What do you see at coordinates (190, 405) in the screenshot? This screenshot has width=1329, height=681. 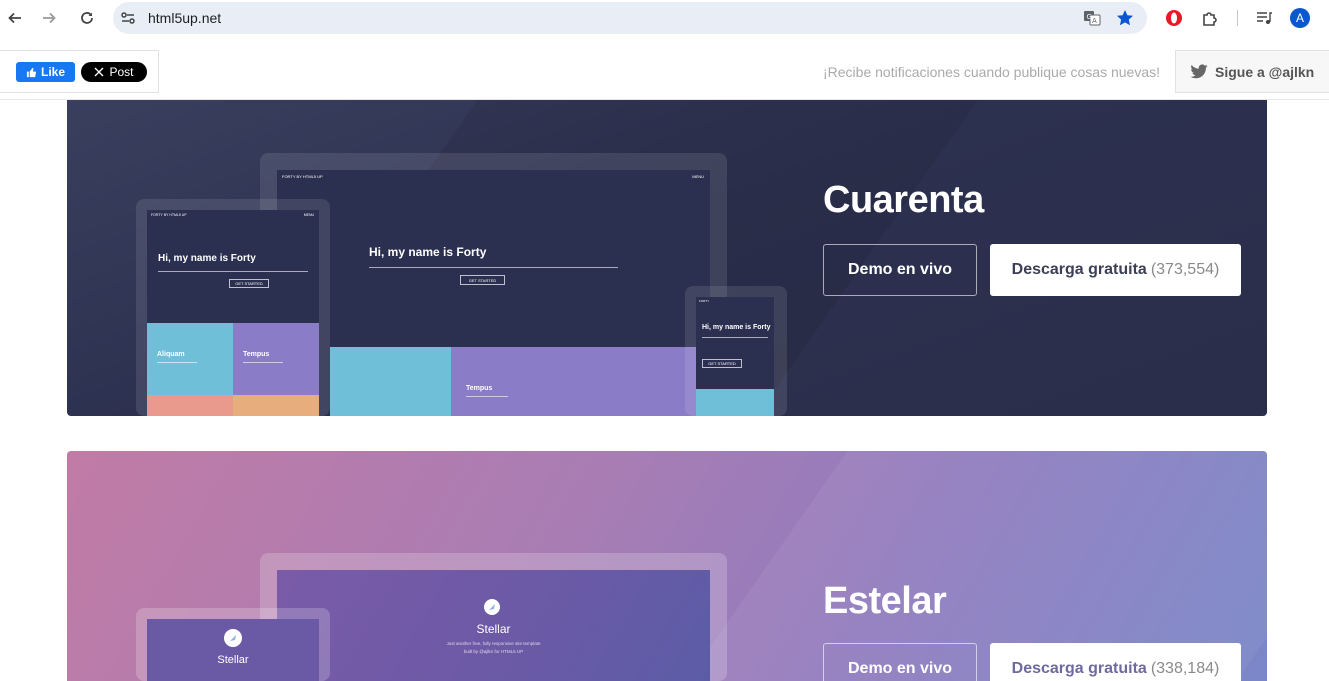 I see `mockup-tile-salmon` at bounding box center [190, 405].